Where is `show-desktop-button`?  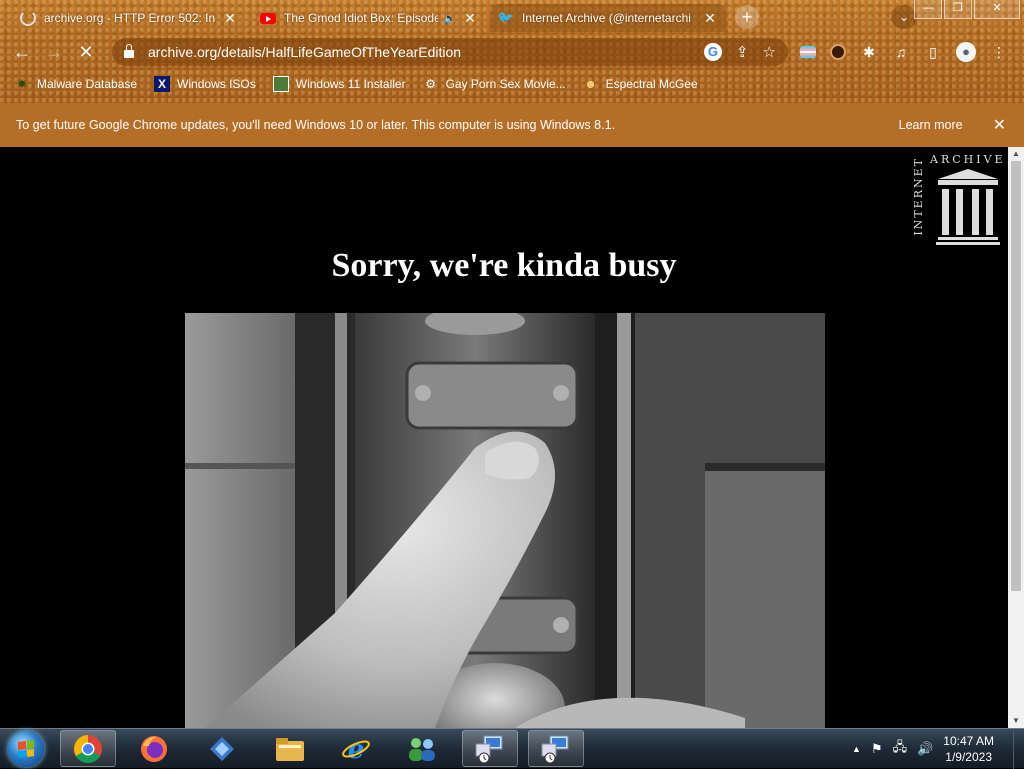 show-desktop-button is located at coordinates (1018, 749).